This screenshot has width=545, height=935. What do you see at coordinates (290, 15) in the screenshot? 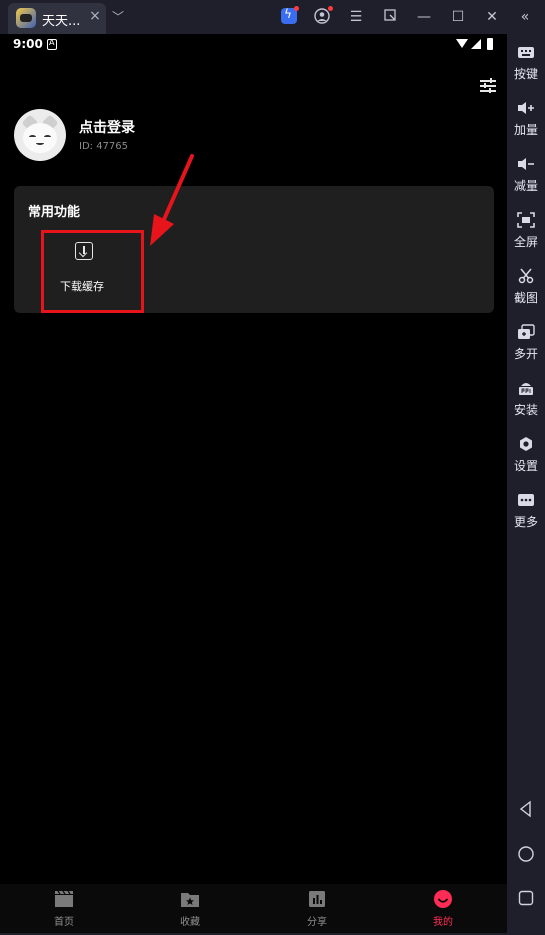
I see `boost-icon` at bounding box center [290, 15].